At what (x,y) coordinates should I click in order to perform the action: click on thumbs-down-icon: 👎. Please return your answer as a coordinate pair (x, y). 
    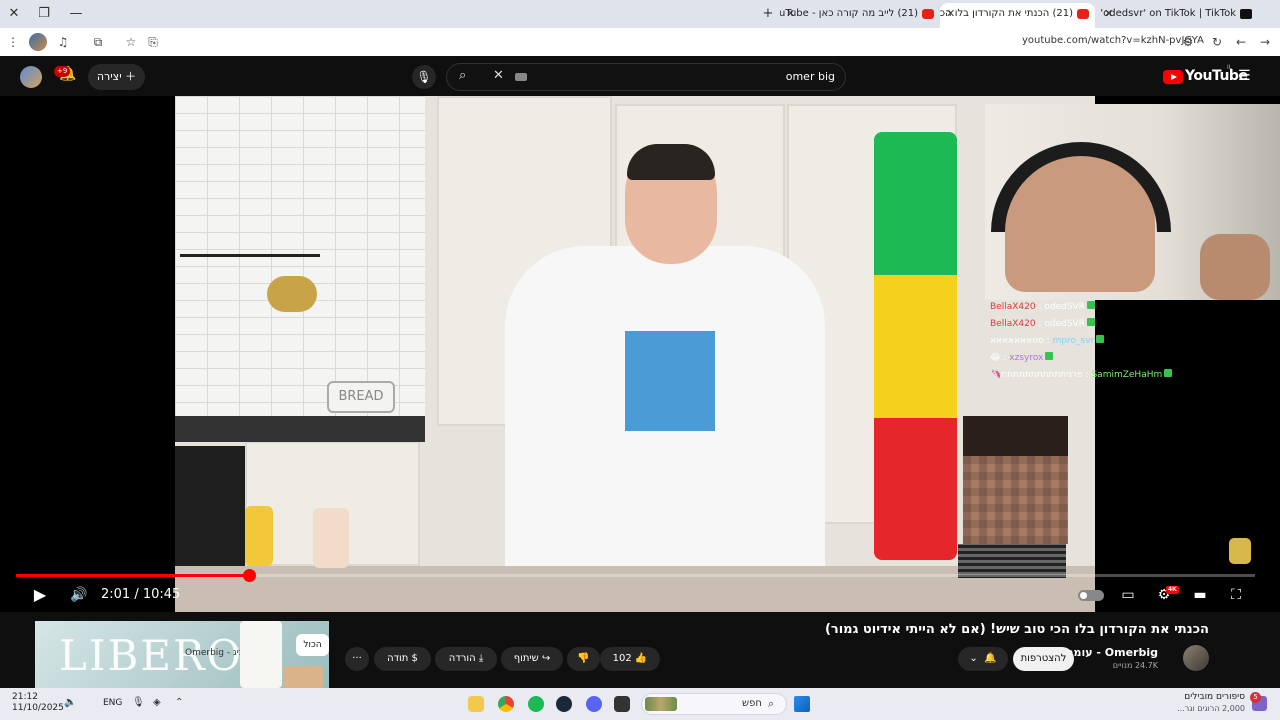
    Looking at the image, I should click on (583, 658).